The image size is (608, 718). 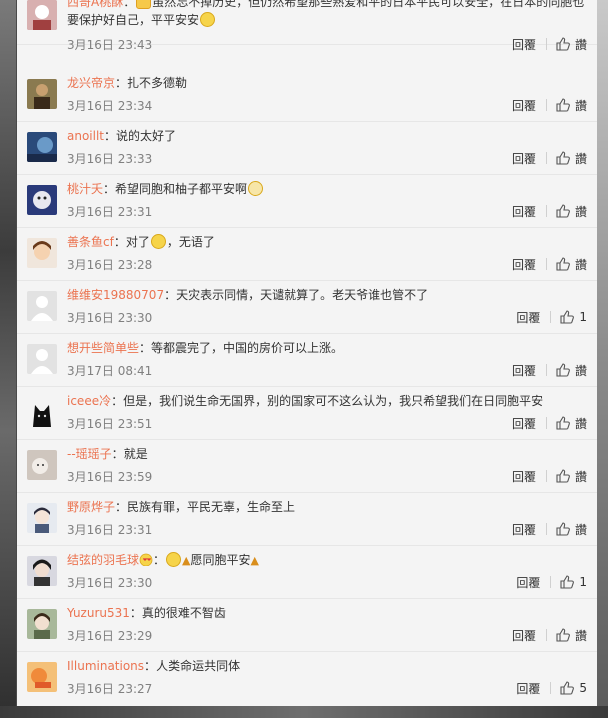 I want to click on comment-item: 善条鱼cf：对了 ，无语了 3月16日 23:28 回覆 讚, so click(x=307, y=254).